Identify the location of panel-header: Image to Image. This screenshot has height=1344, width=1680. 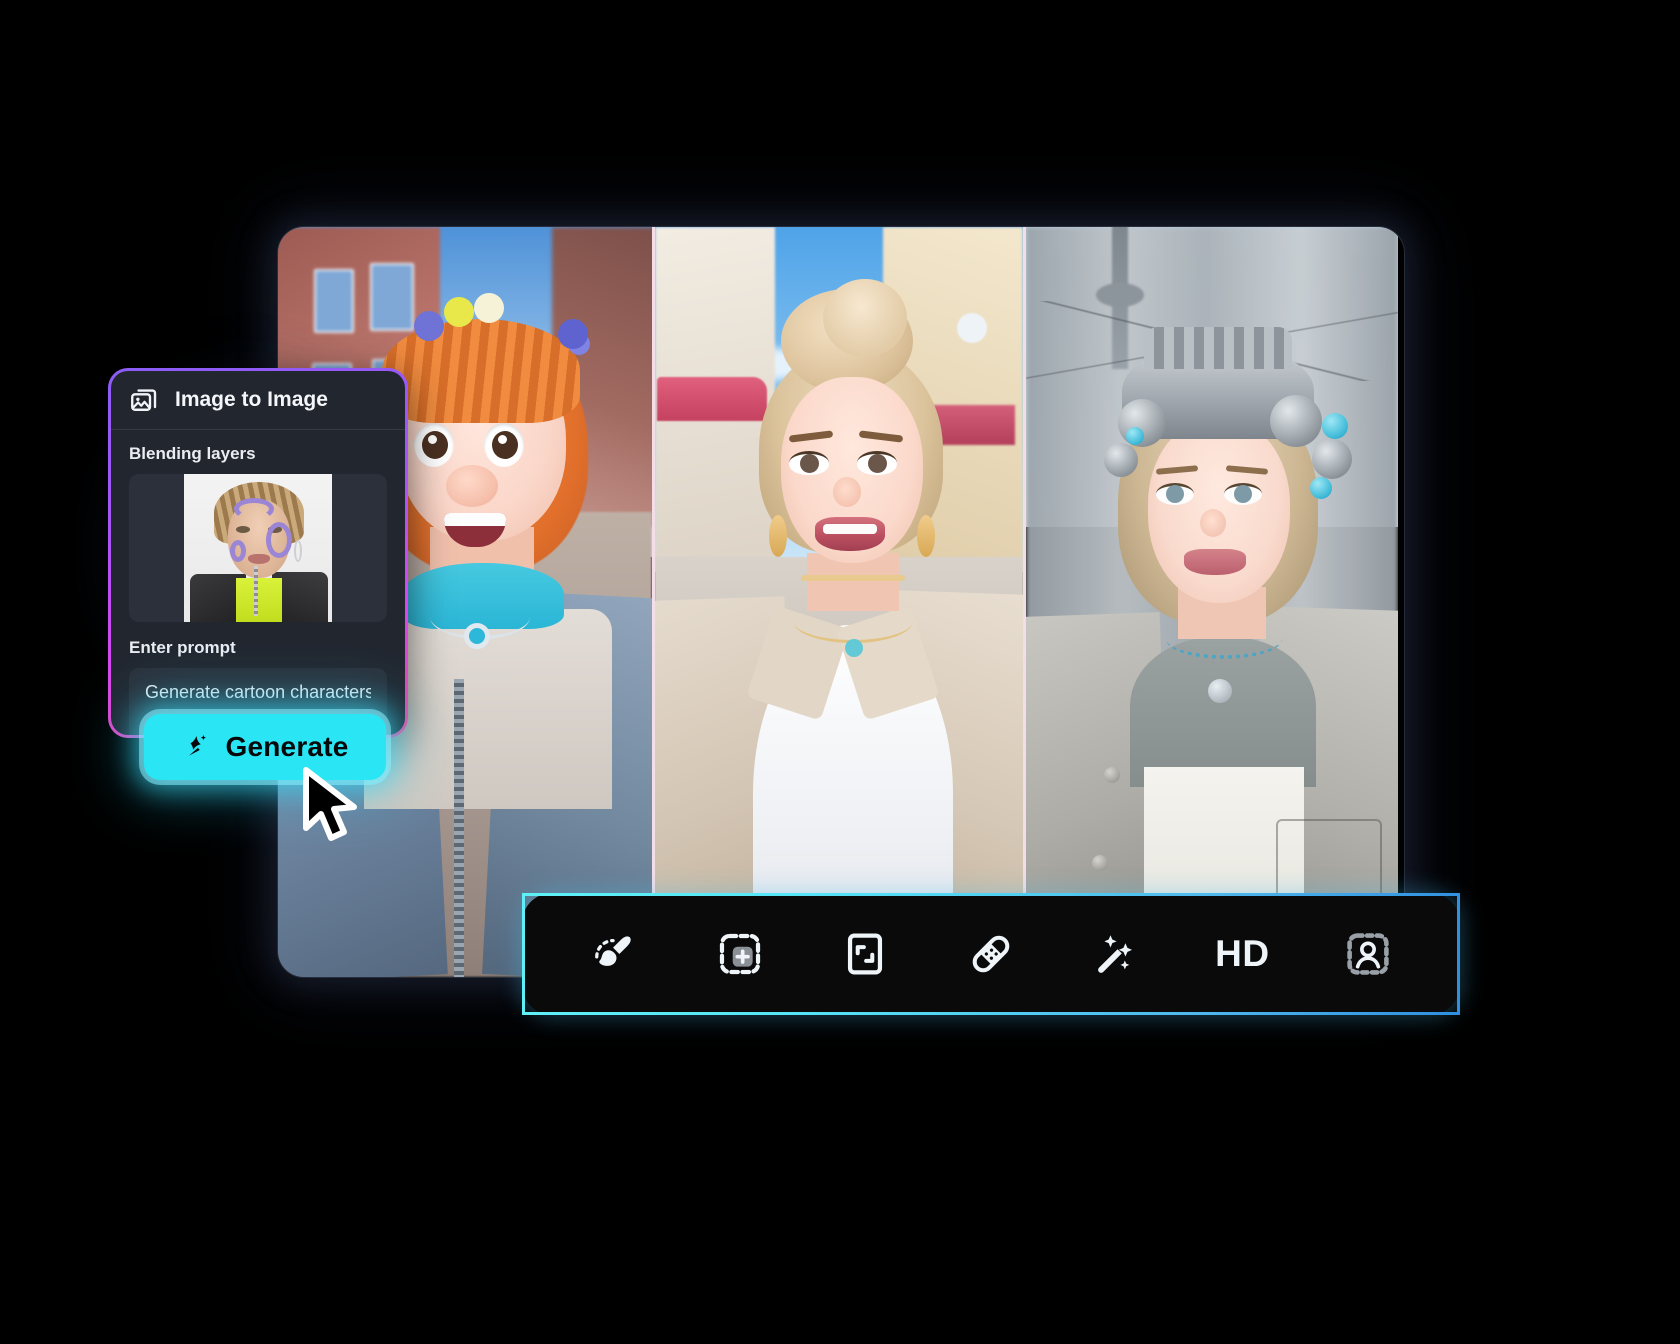
(258, 400).